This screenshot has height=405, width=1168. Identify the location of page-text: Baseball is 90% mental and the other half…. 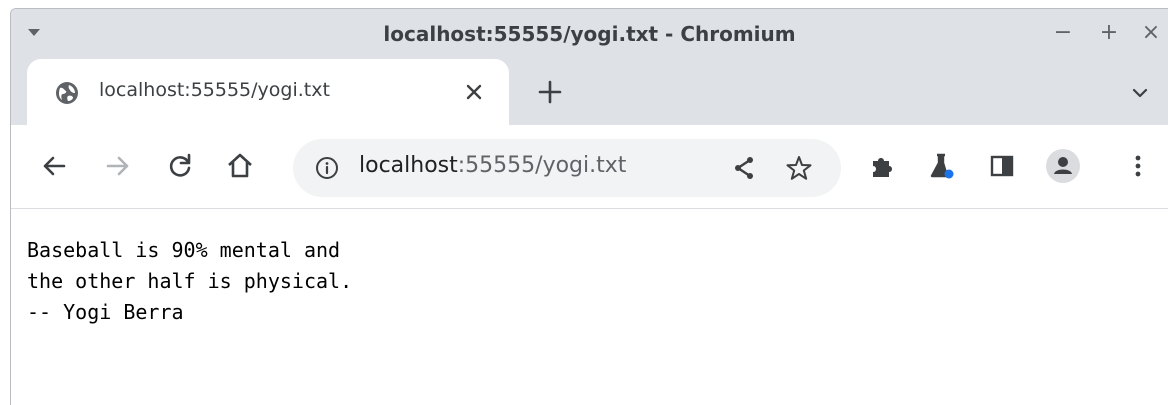
(189, 281).